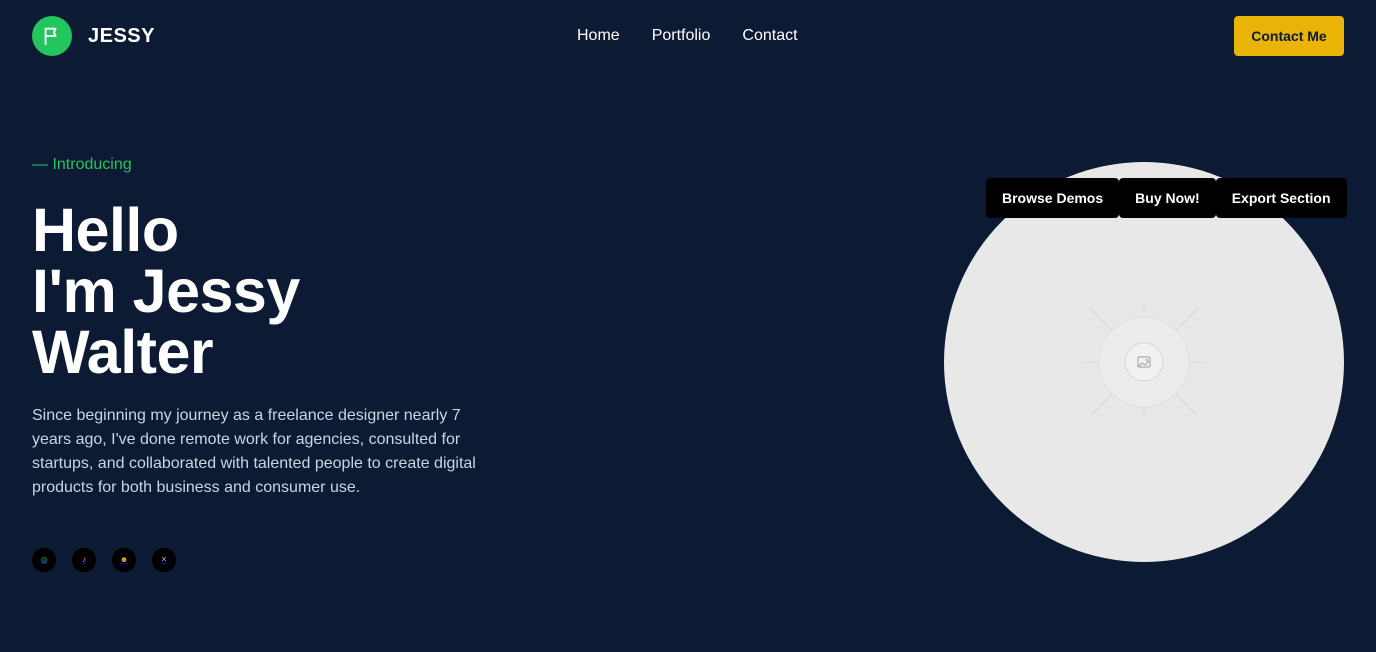 Image resolution: width=1376 pixels, height=652 pixels. What do you see at coordinates (1053, 198) in the screenshot?
I see `browse-demos-button: Browse Demos` at bounding box center [1053, 198].